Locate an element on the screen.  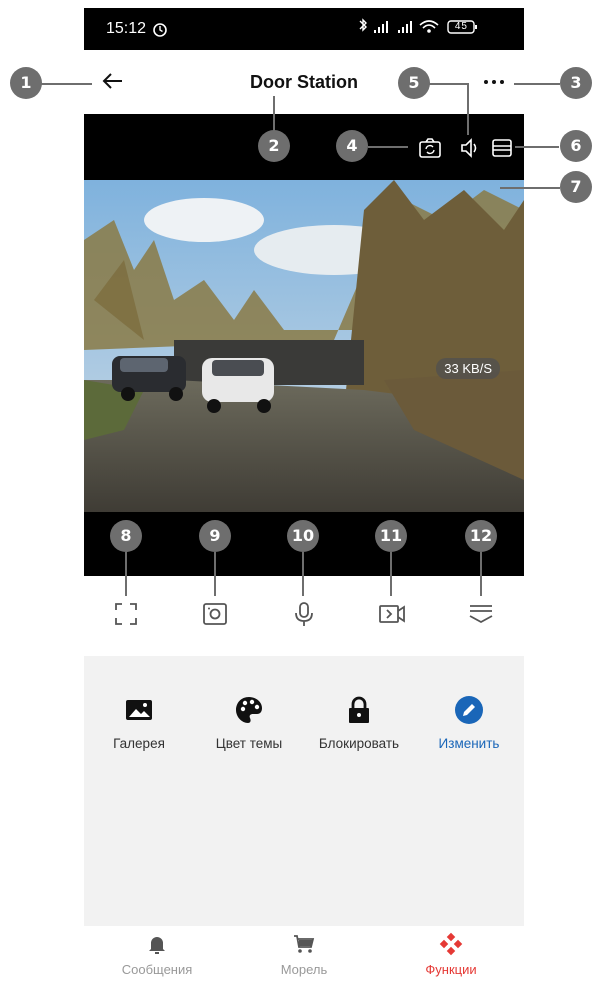
edit-icon is located at coordinates (469, 710).